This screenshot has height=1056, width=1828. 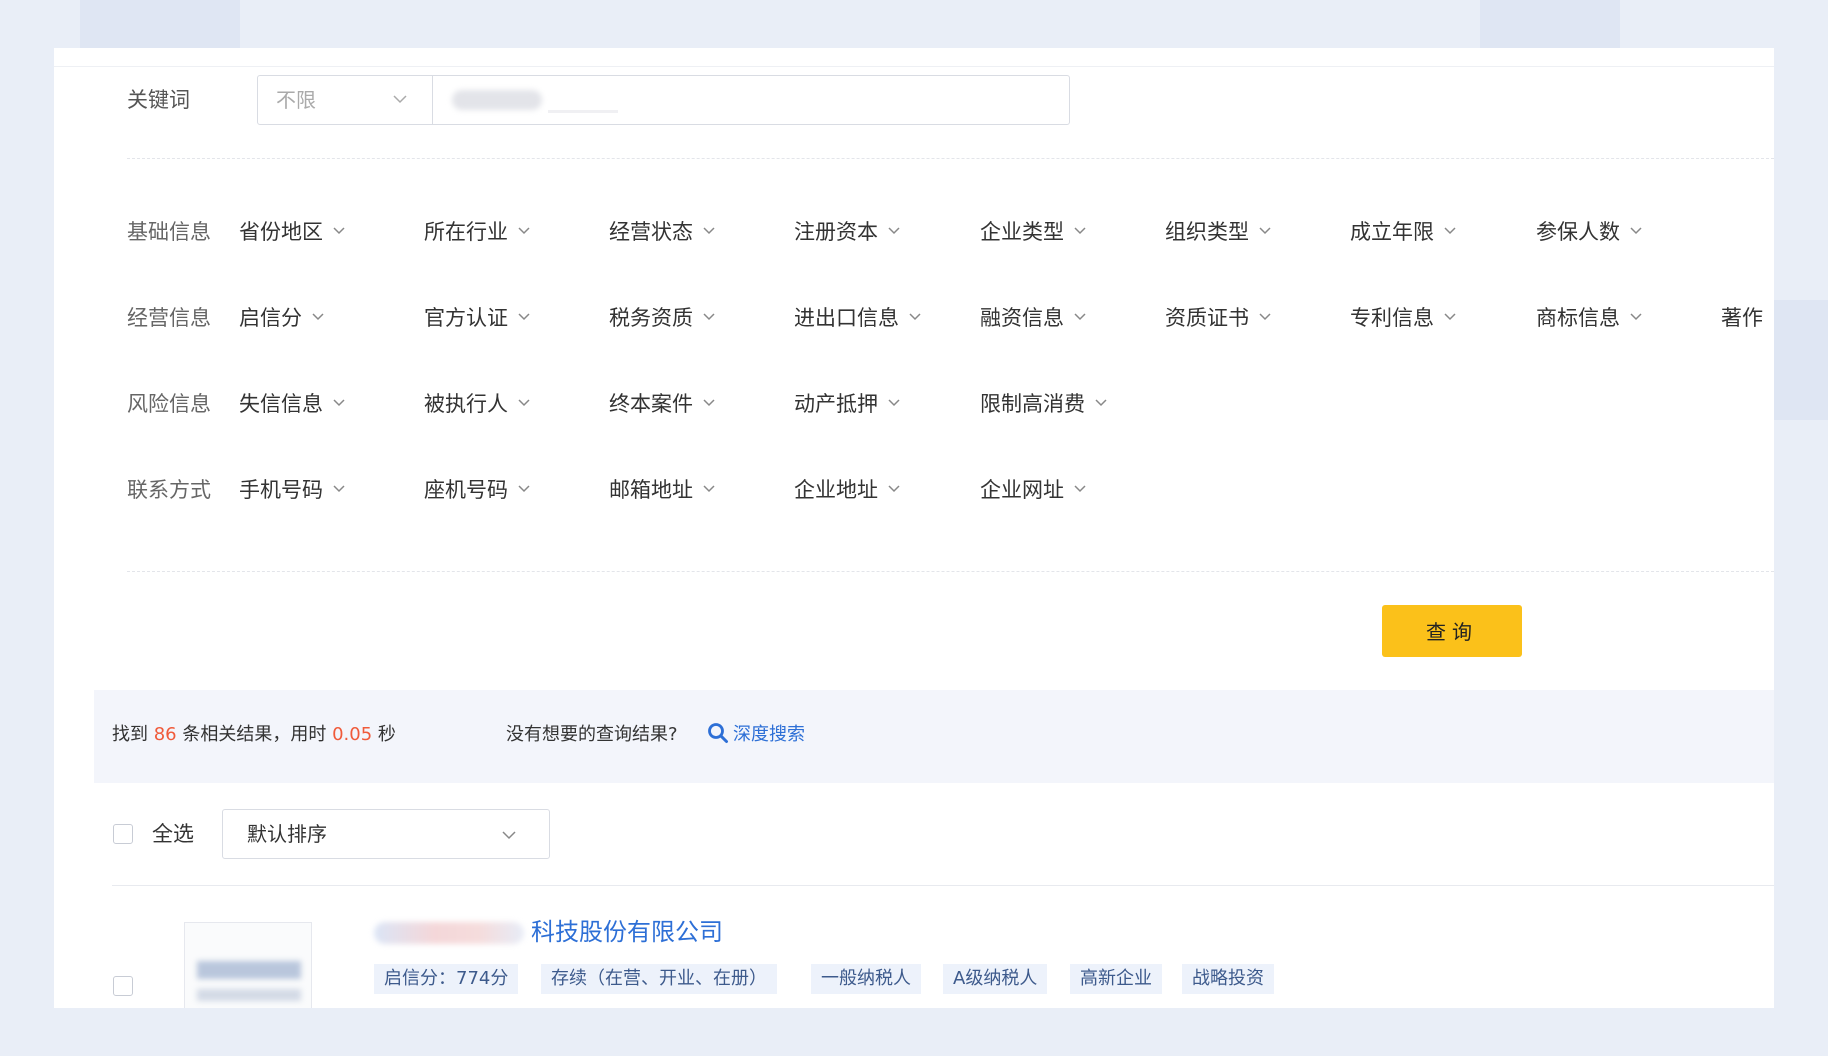 I want to click on filter-official-certification: 官方认证, so click(x=478, y=318).